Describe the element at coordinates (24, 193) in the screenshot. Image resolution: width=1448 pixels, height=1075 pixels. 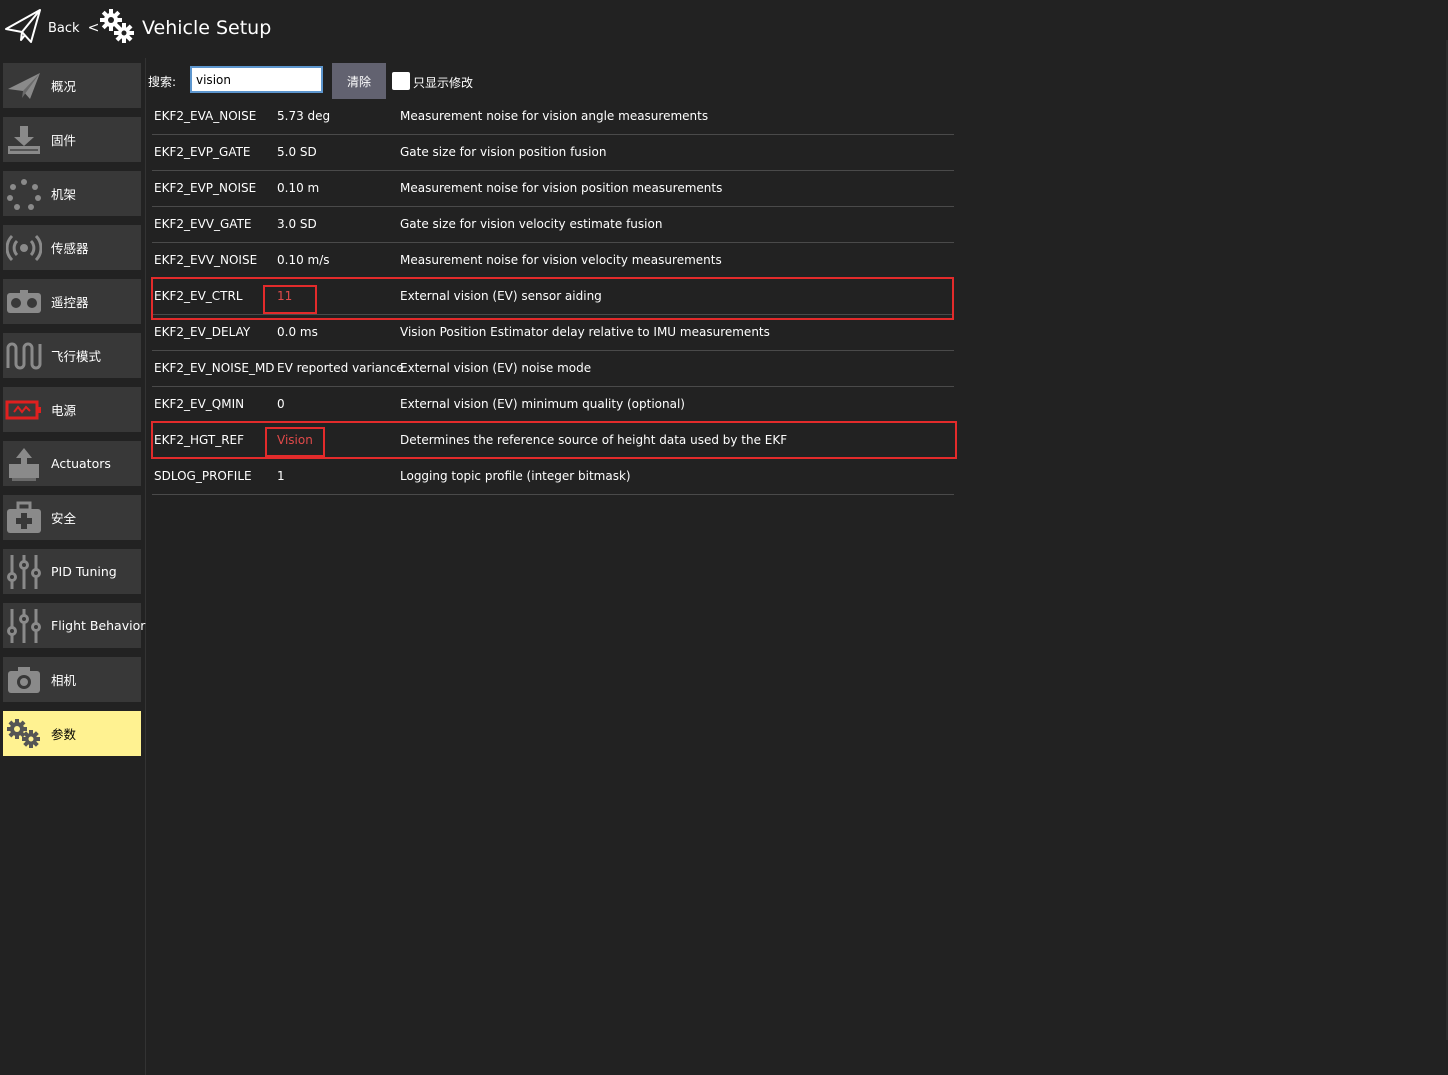
I see `airframe-icon` at that location.